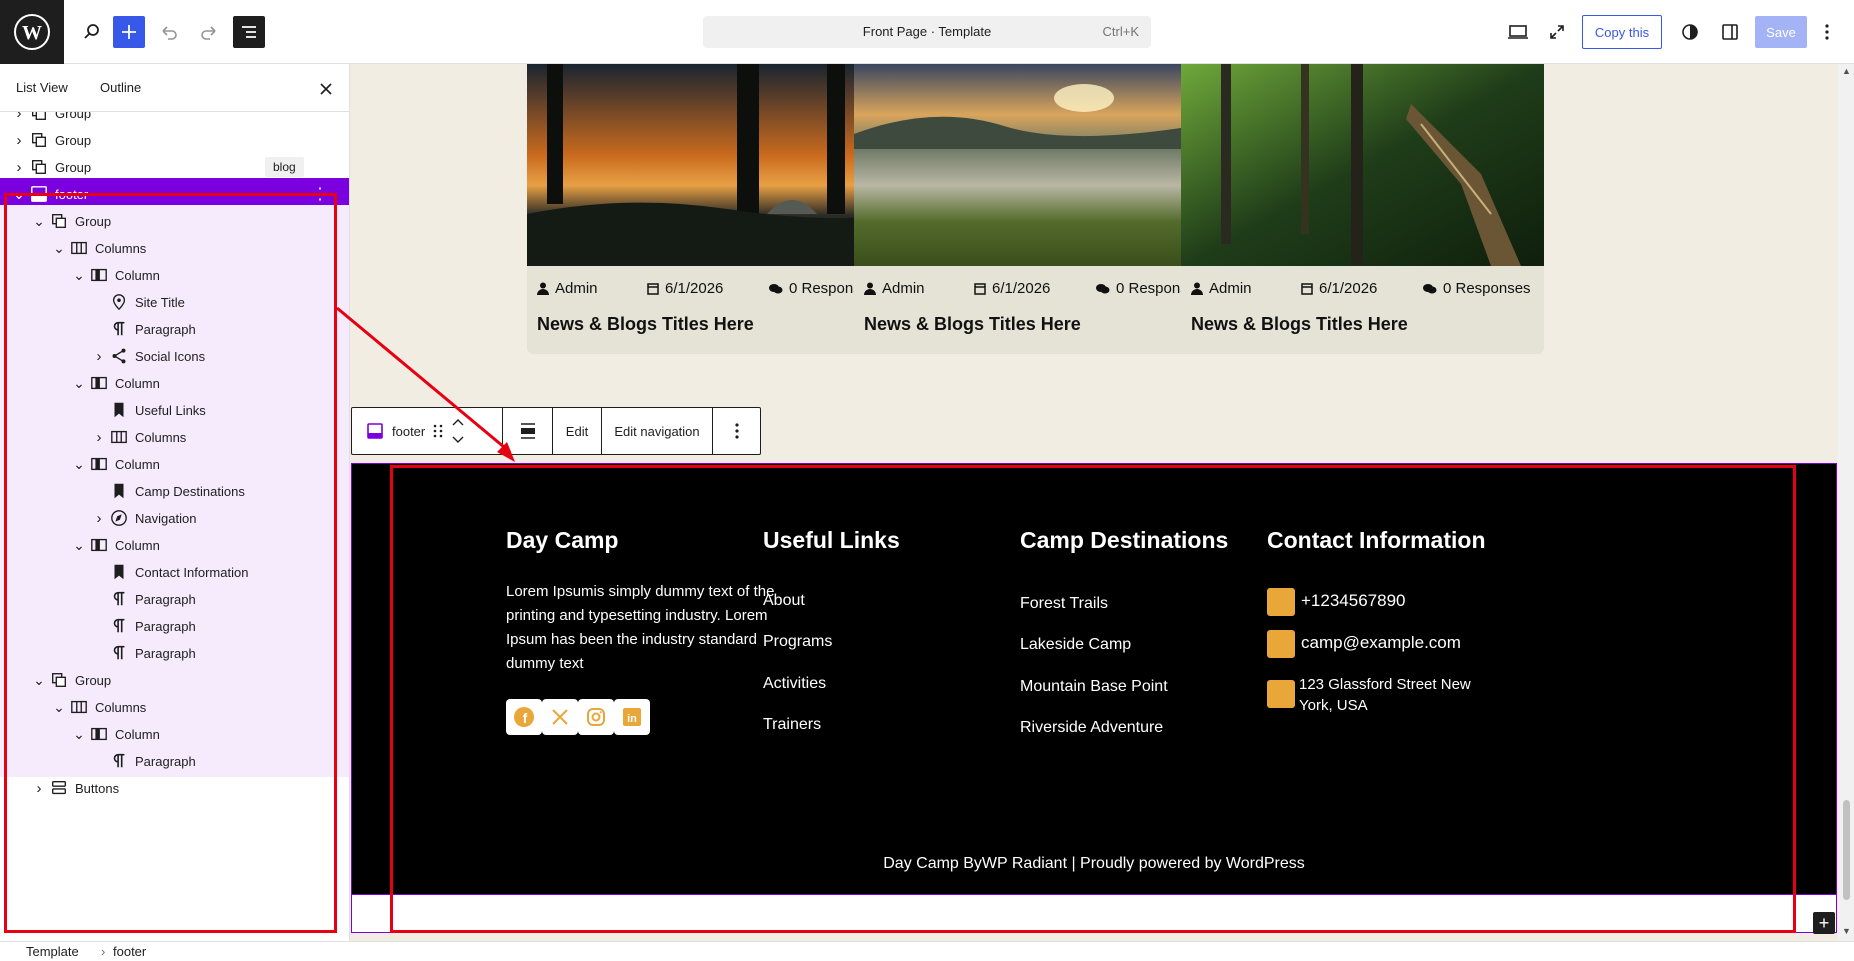 This screenshot has width=1854, height=961. I want to click on search-button, so click(92, 32).